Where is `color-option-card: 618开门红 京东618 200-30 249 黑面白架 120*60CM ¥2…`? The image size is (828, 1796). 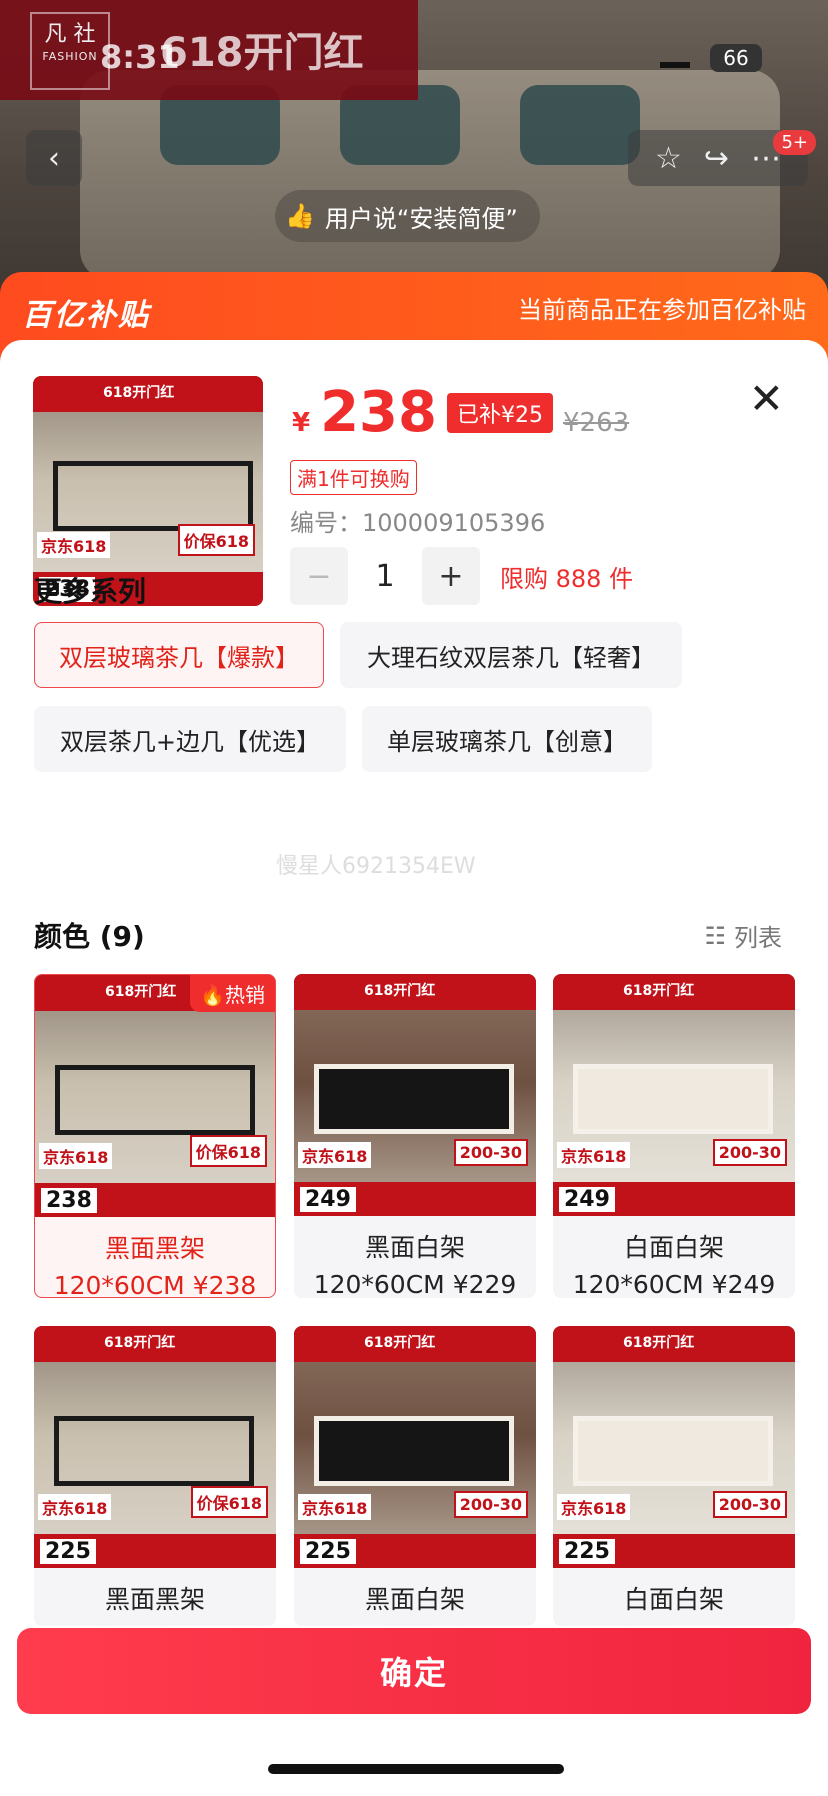 color-option-card: 618开门红 京东618 200-30 249 黑面白架 120*60CM ¥2… is located at coordinates (415, 1136).